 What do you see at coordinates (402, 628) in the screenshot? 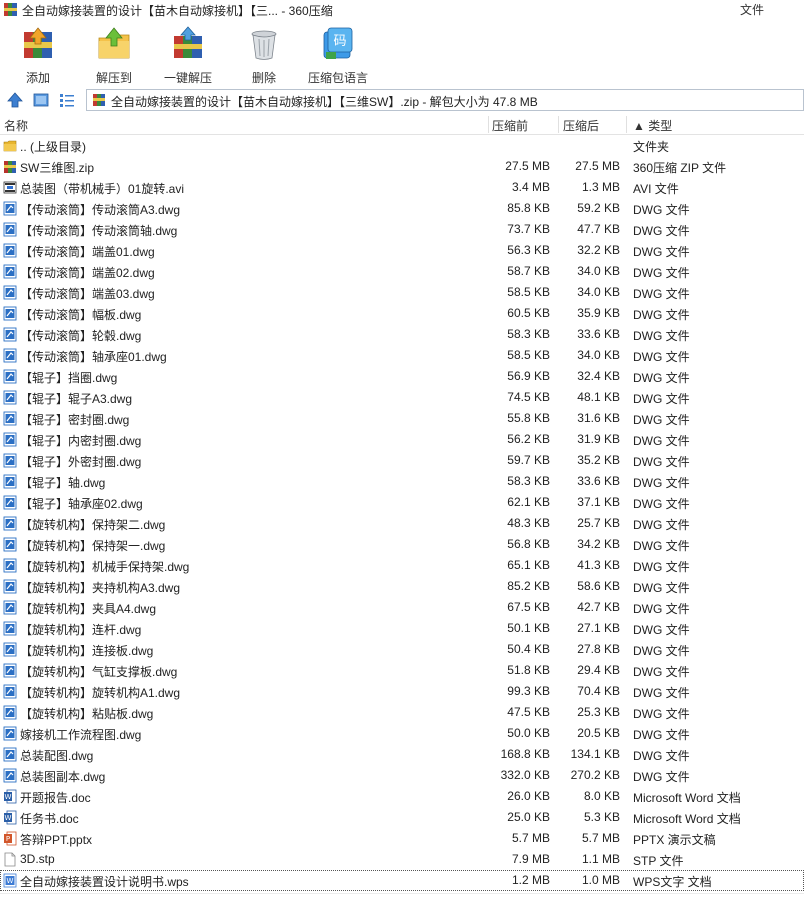
I see `file-row: 【旋转机构】连杆.dwg 50.1 KB 27.1 KB DWG 文件` at bounding box center [402, 628].